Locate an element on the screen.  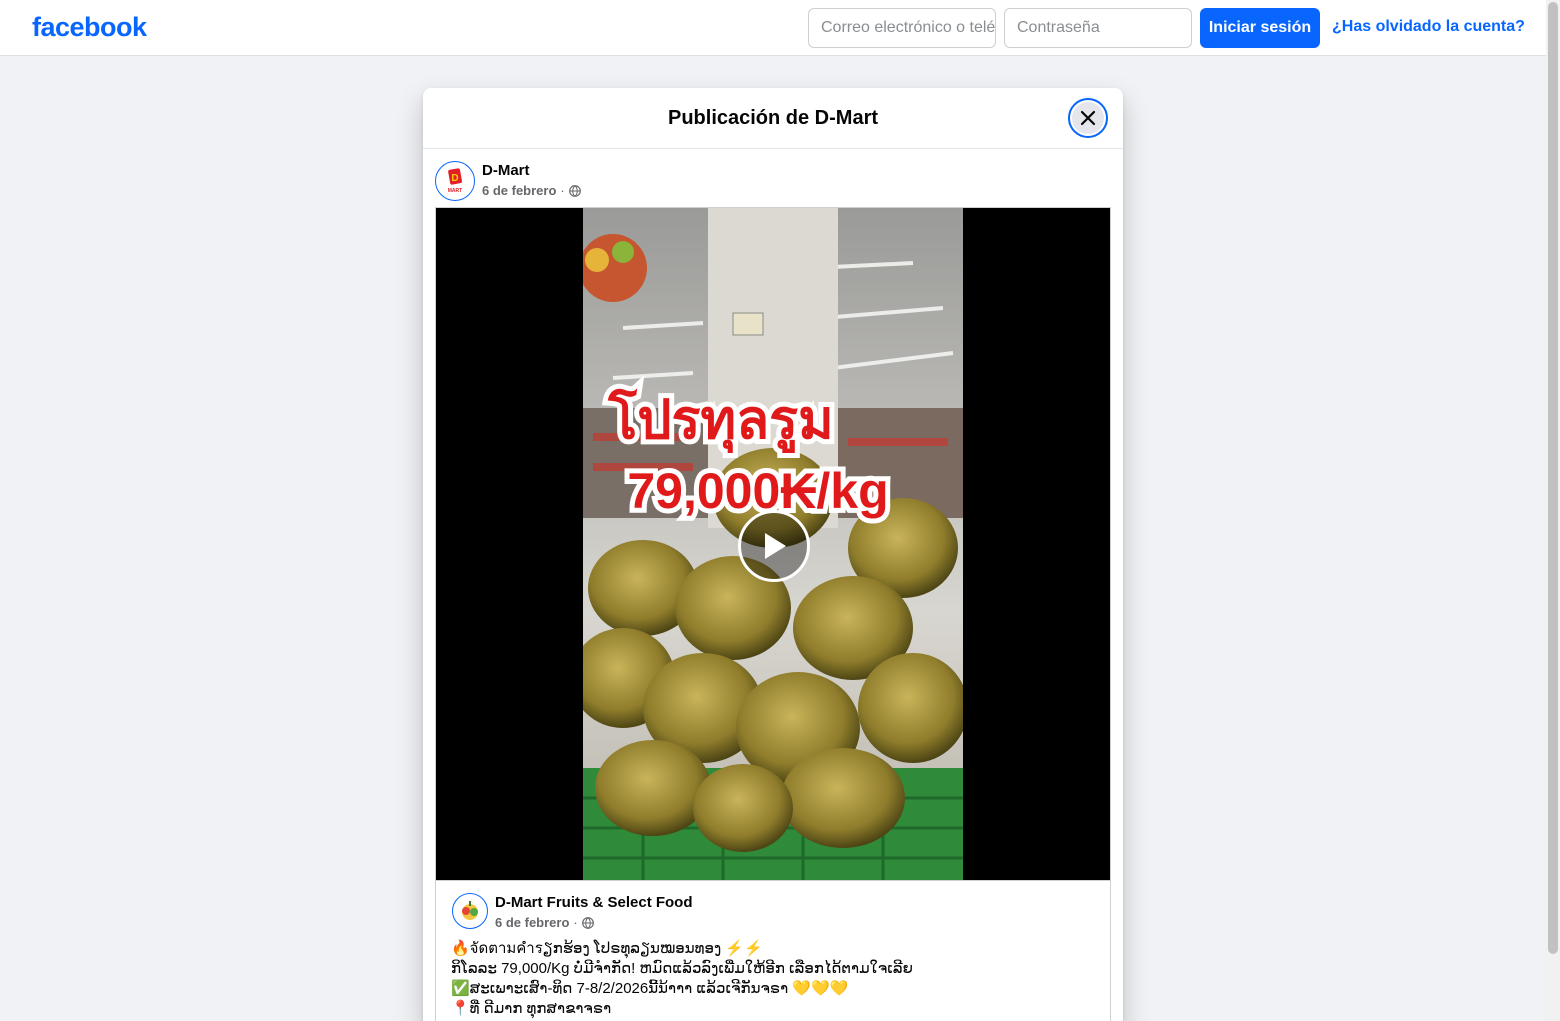
page-scrollbar is located at coordinates (1553, 510).